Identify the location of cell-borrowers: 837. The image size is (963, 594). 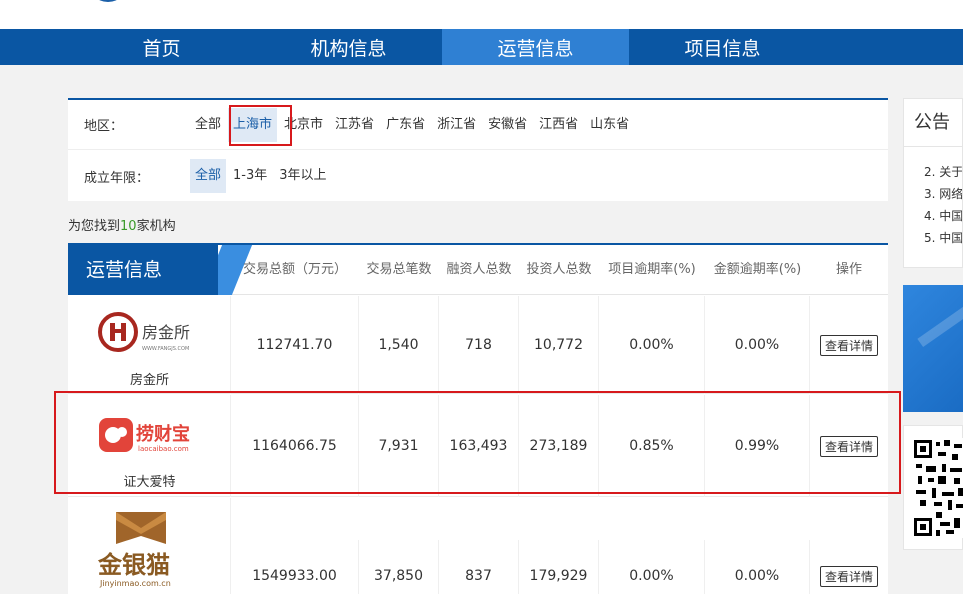
(479, 567).